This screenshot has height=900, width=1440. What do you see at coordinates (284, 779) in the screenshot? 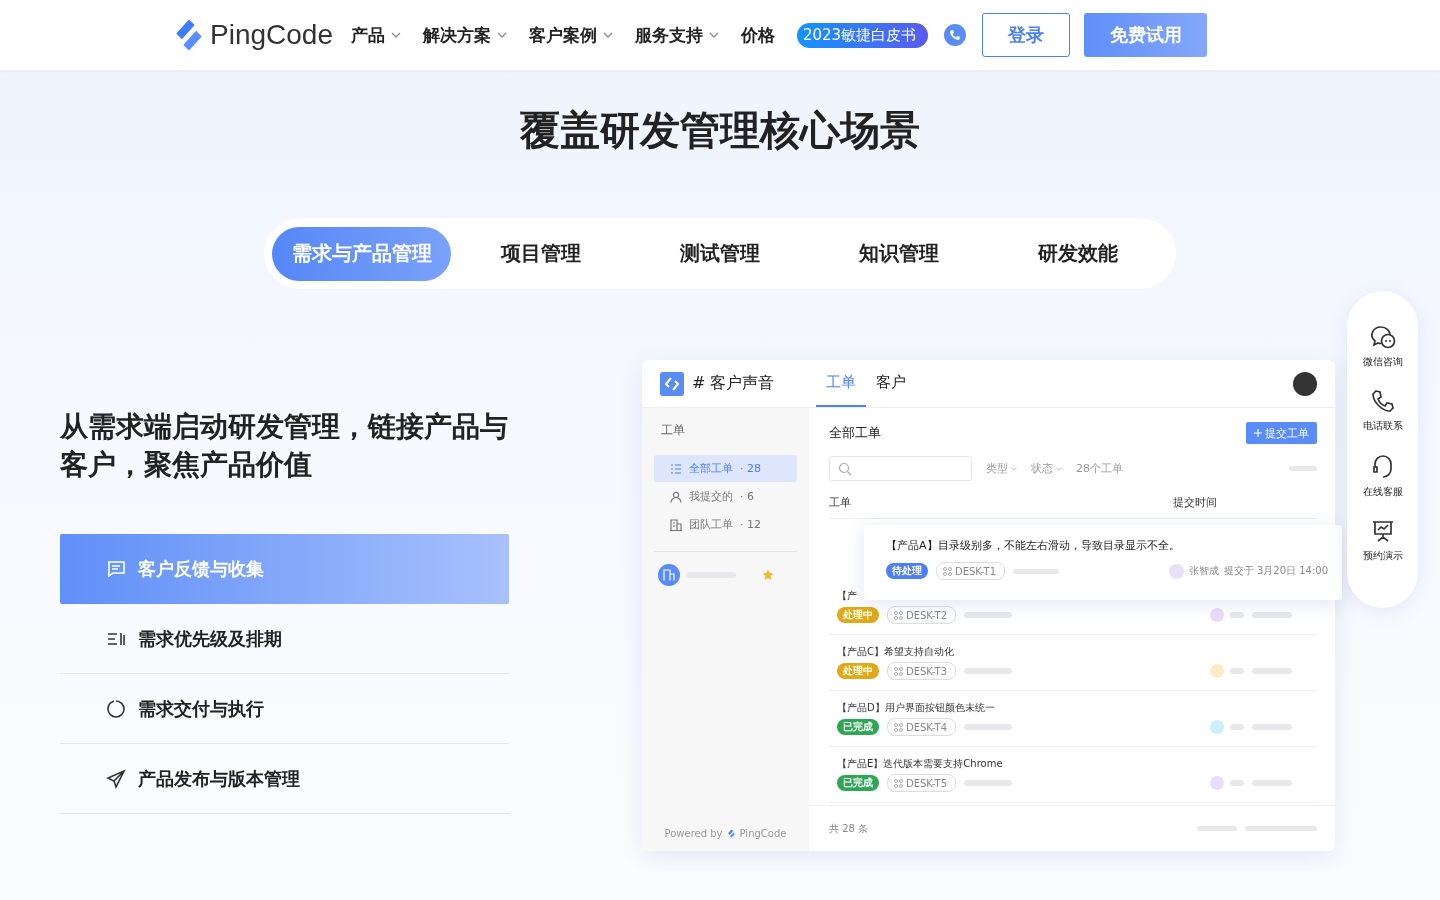
I see `feature-item: 产品发布与版本管理` at bounding box center [284, 779].